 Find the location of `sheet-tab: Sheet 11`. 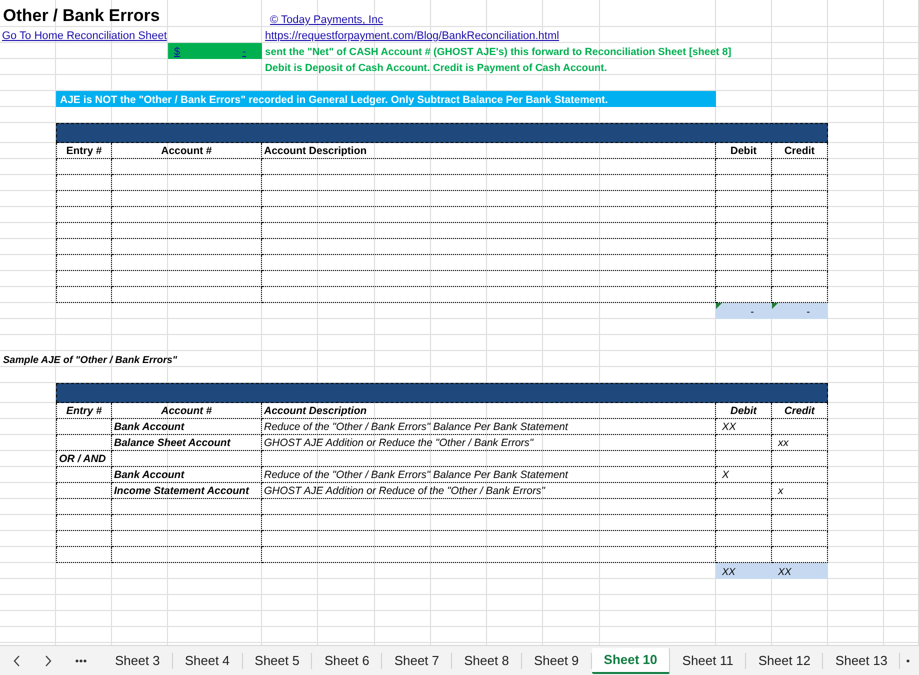

sheet-tab: Sheet 11 is located at coordinates (708, 660).